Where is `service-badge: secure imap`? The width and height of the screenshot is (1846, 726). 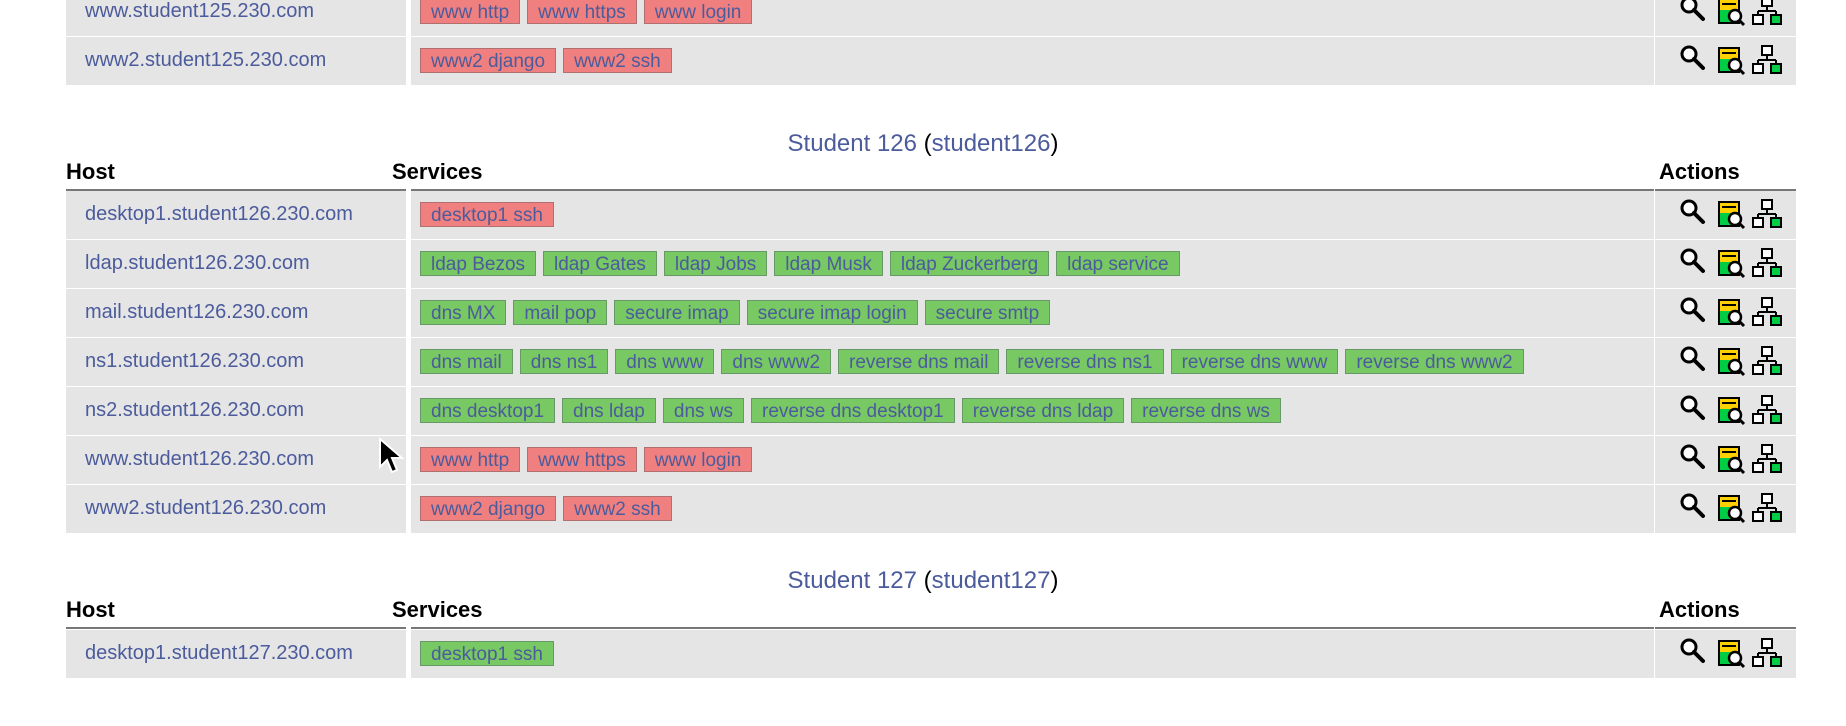
service-badge: secure imap is located at coordinates (677, 312).